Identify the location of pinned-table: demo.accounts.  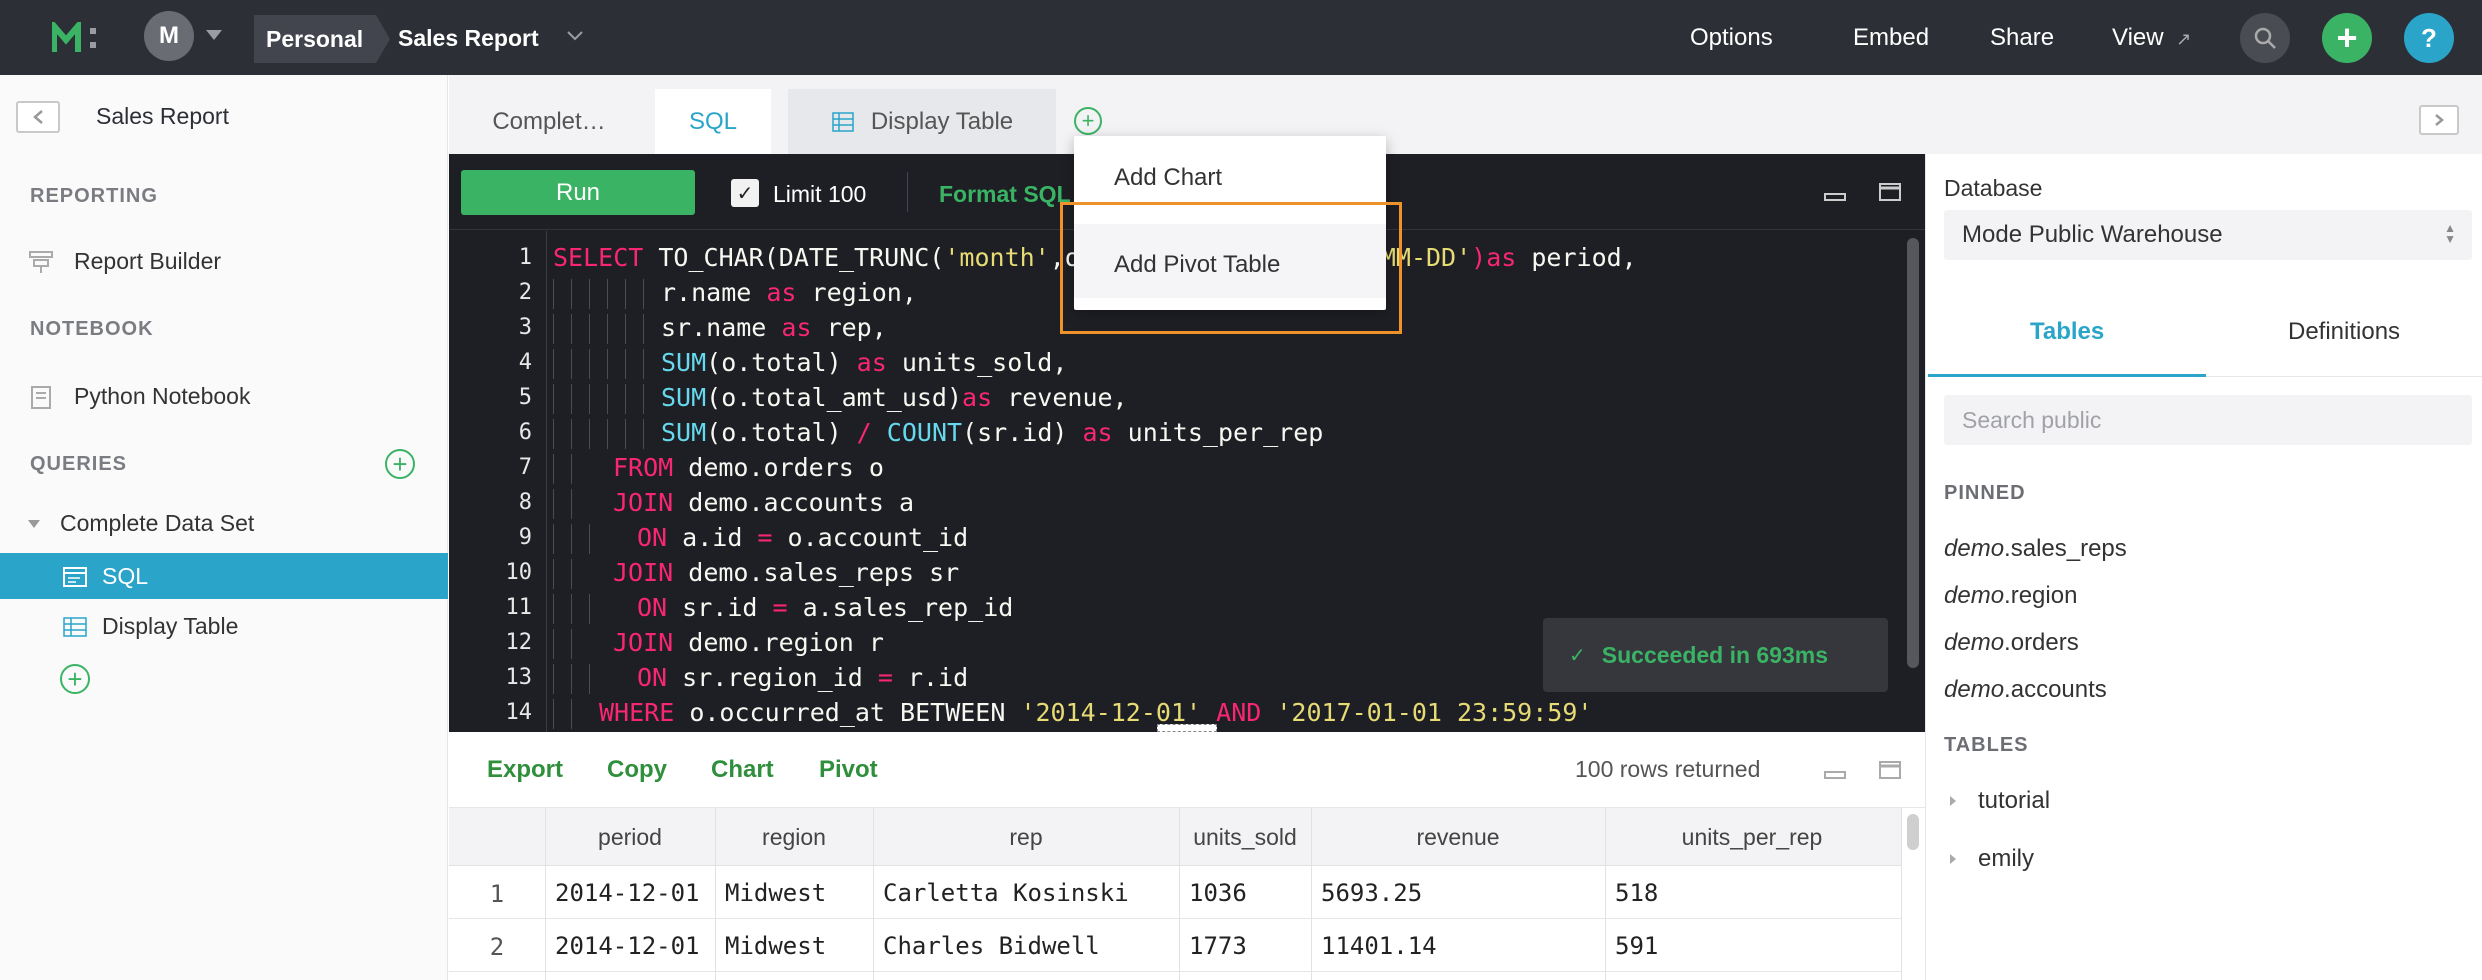
(2025, 690).